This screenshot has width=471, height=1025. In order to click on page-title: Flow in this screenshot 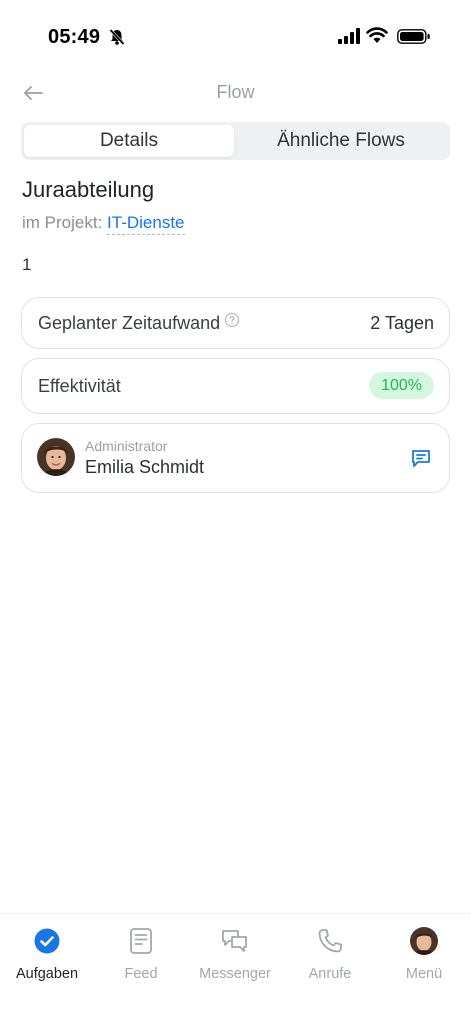, I will do `click(235, 92)`.